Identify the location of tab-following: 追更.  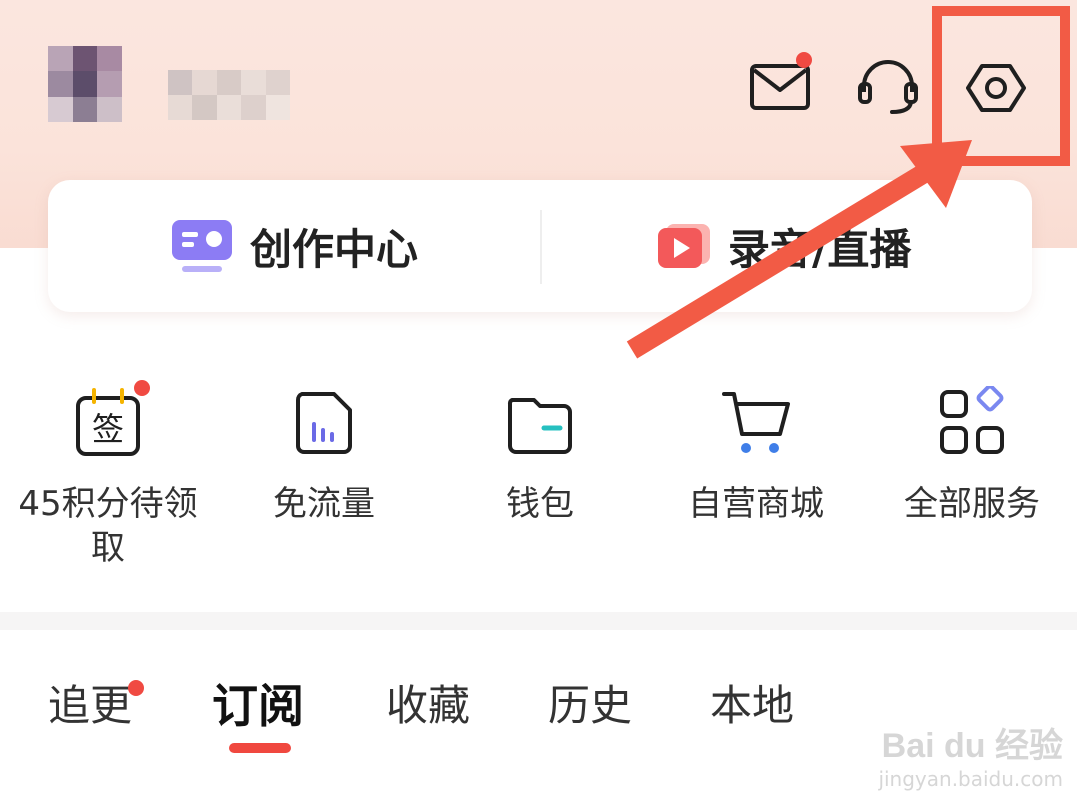
(90, 706).